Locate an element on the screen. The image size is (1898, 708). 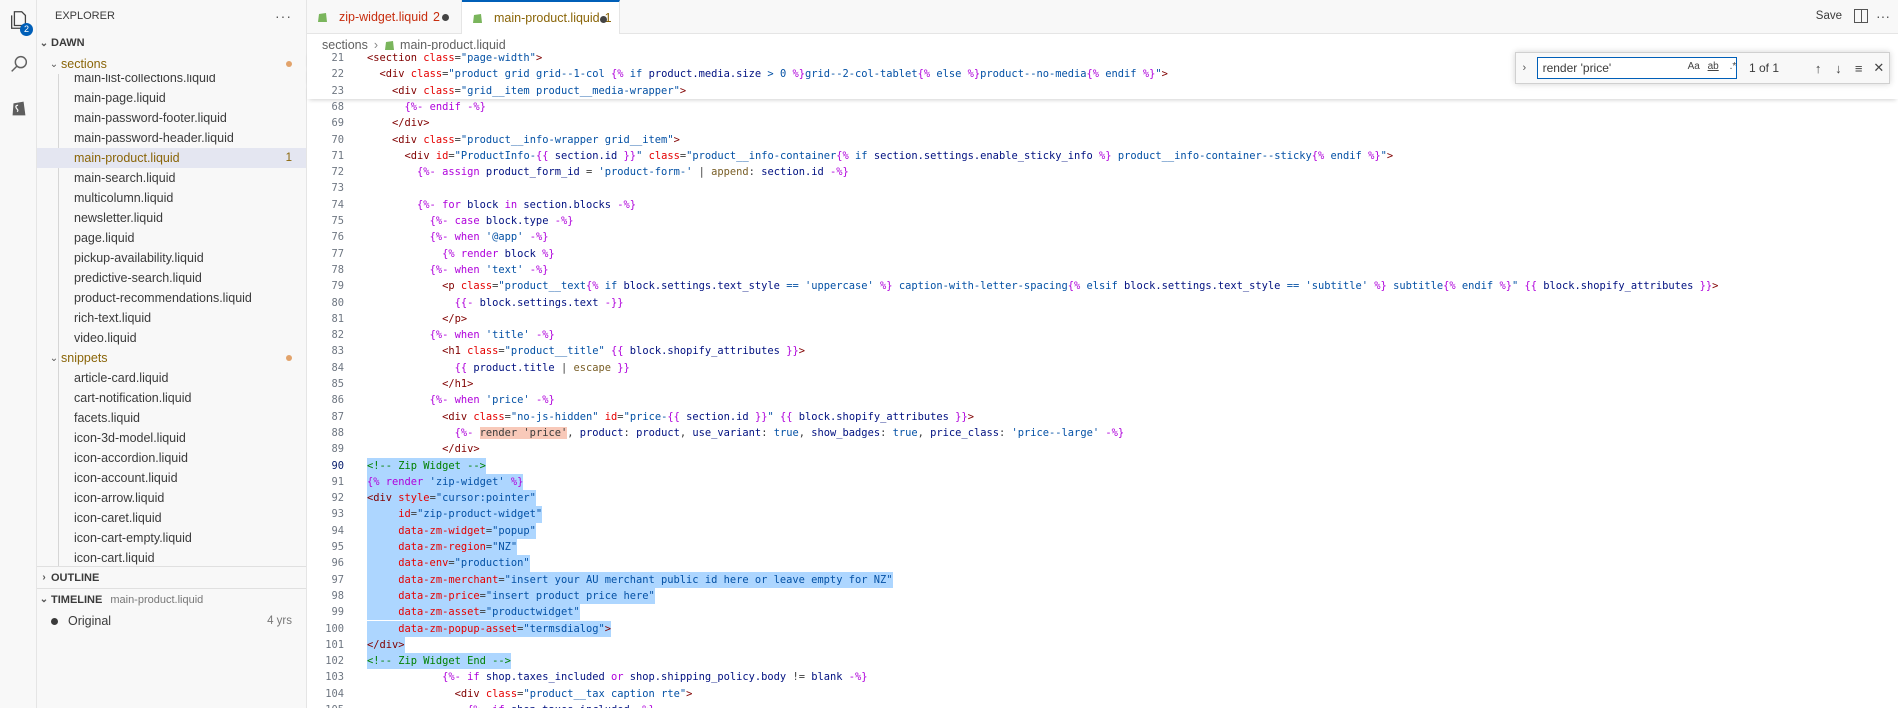
file-item: facets.liquid is located at coordinates (171, 418).